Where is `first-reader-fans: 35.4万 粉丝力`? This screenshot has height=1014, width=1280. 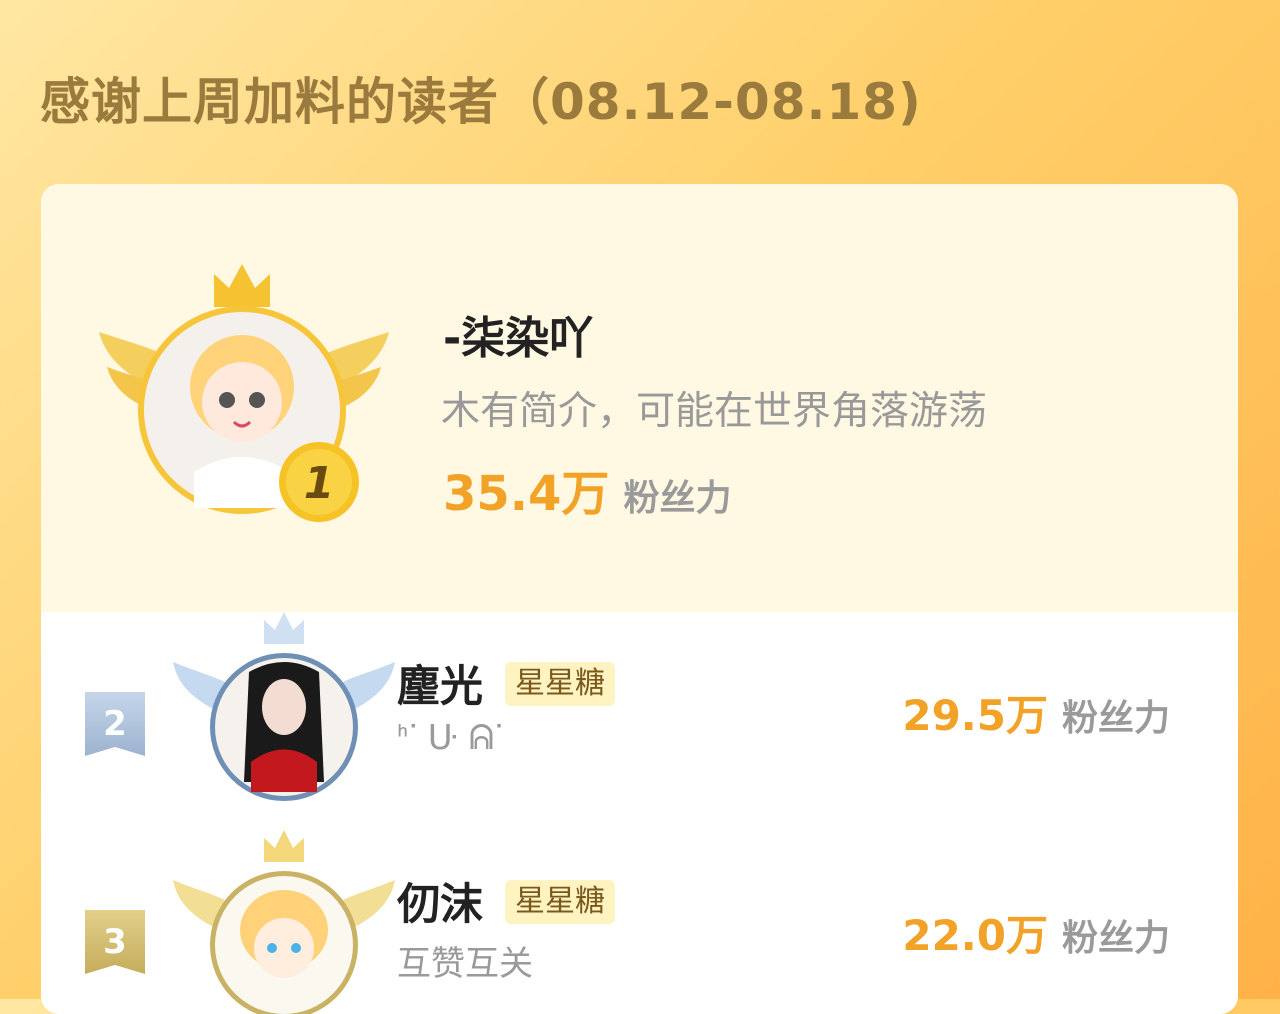 first-reader-fans: 35.4万 粉丝力 is located at coordinates (587, 489).